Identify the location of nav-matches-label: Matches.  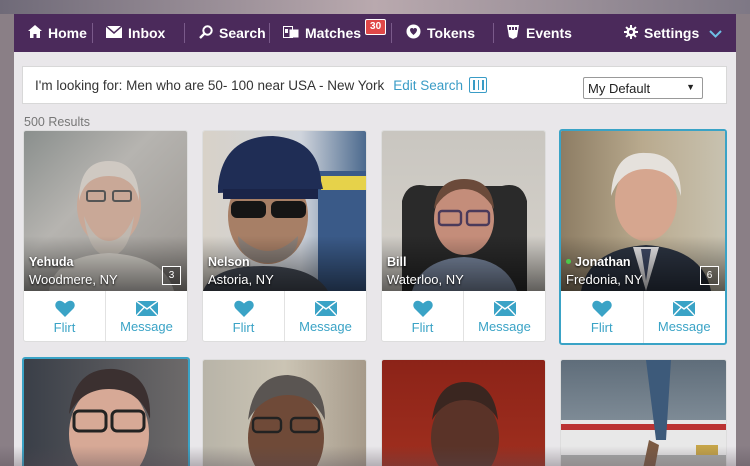
(333, 33).